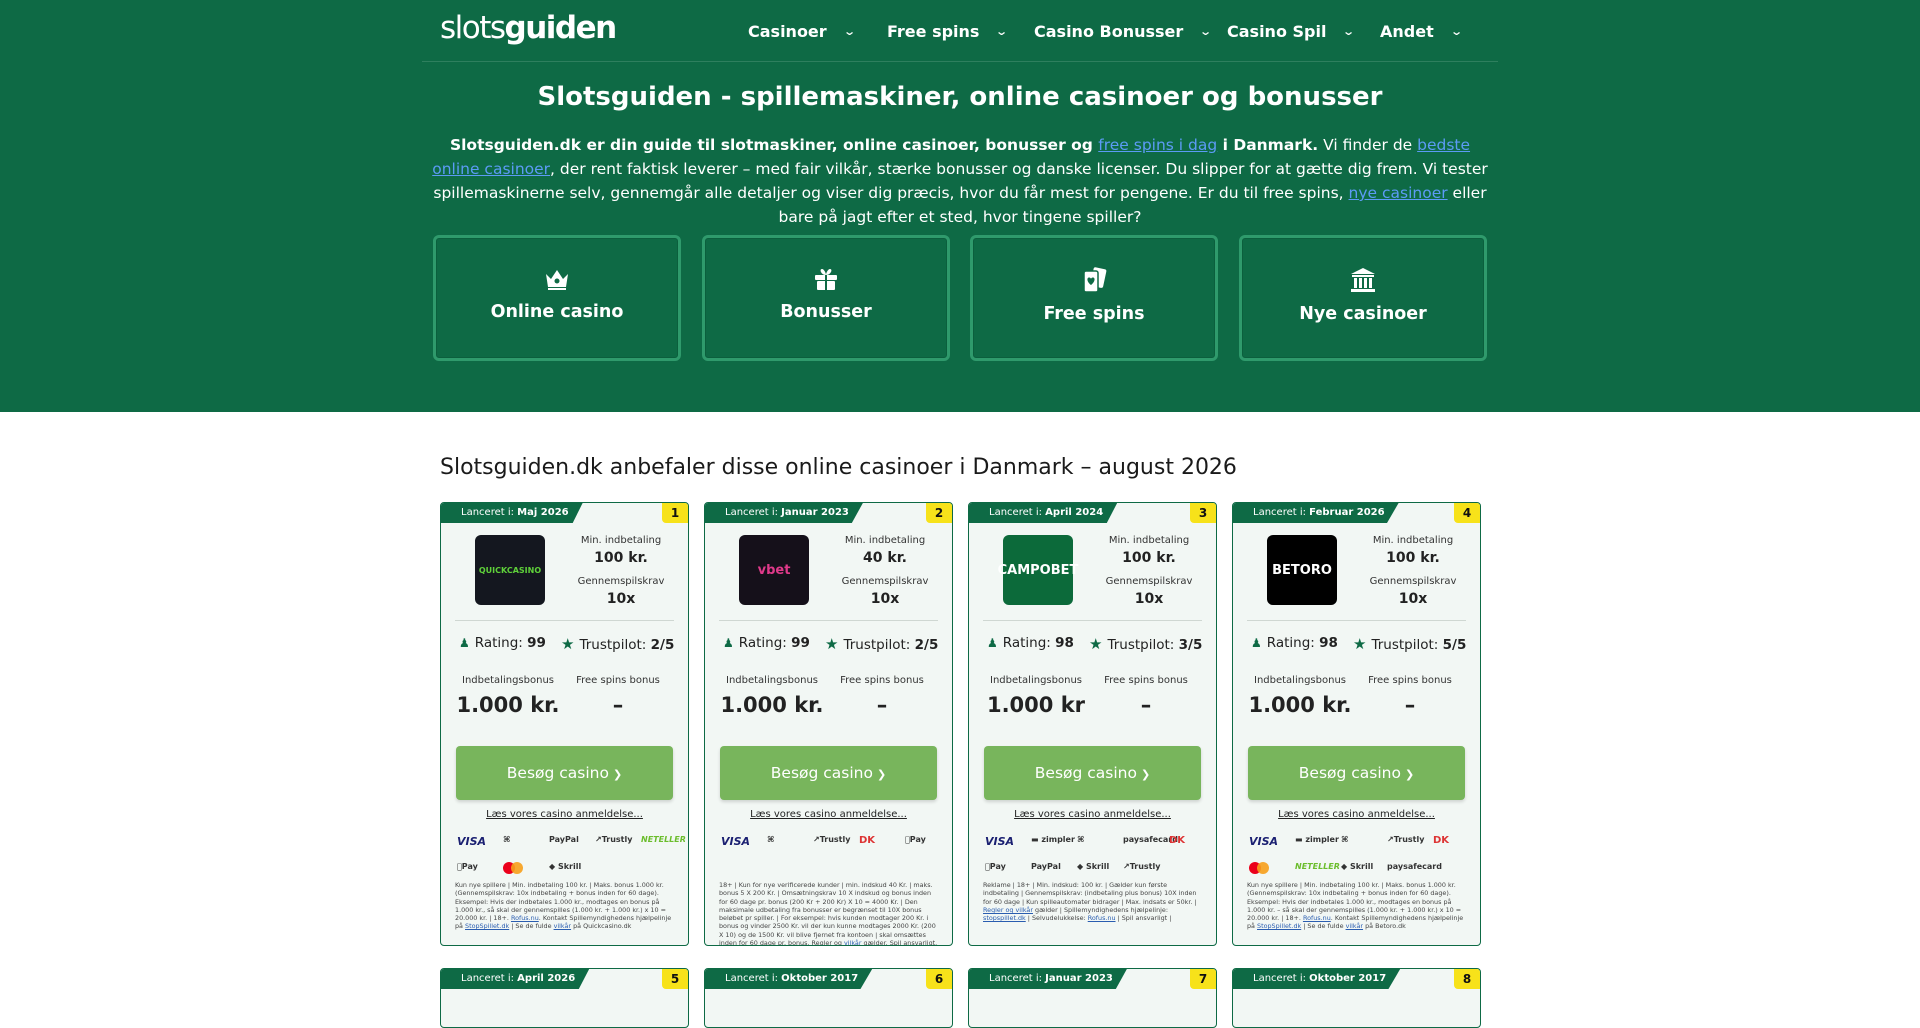 The image size is (1920, 1028). I want to click on logo-light-text: slots, so click(473, 28).